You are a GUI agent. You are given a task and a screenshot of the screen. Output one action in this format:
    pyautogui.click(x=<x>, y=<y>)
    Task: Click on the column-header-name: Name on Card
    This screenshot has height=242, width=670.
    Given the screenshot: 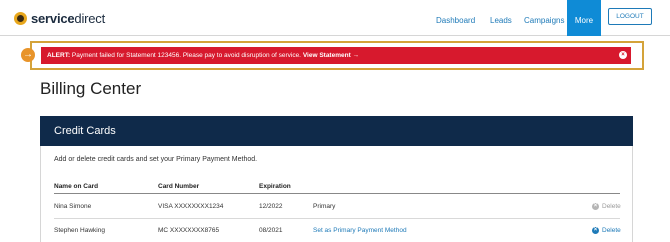 What is the action you would take?
    pyautogui.click(x=76, y=186)
    